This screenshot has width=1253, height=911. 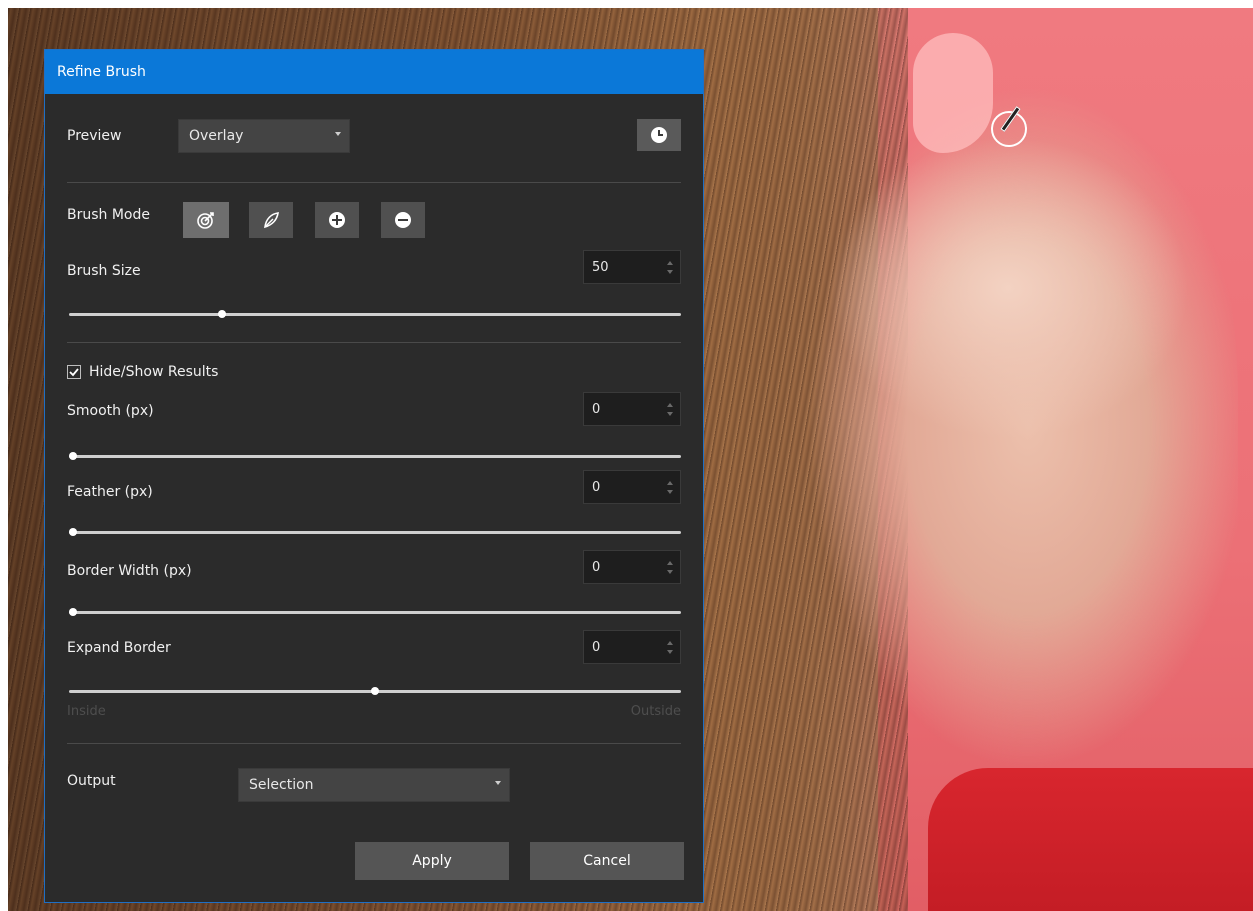 I want to click on photo-sweater, so click(x=1090, y=839).